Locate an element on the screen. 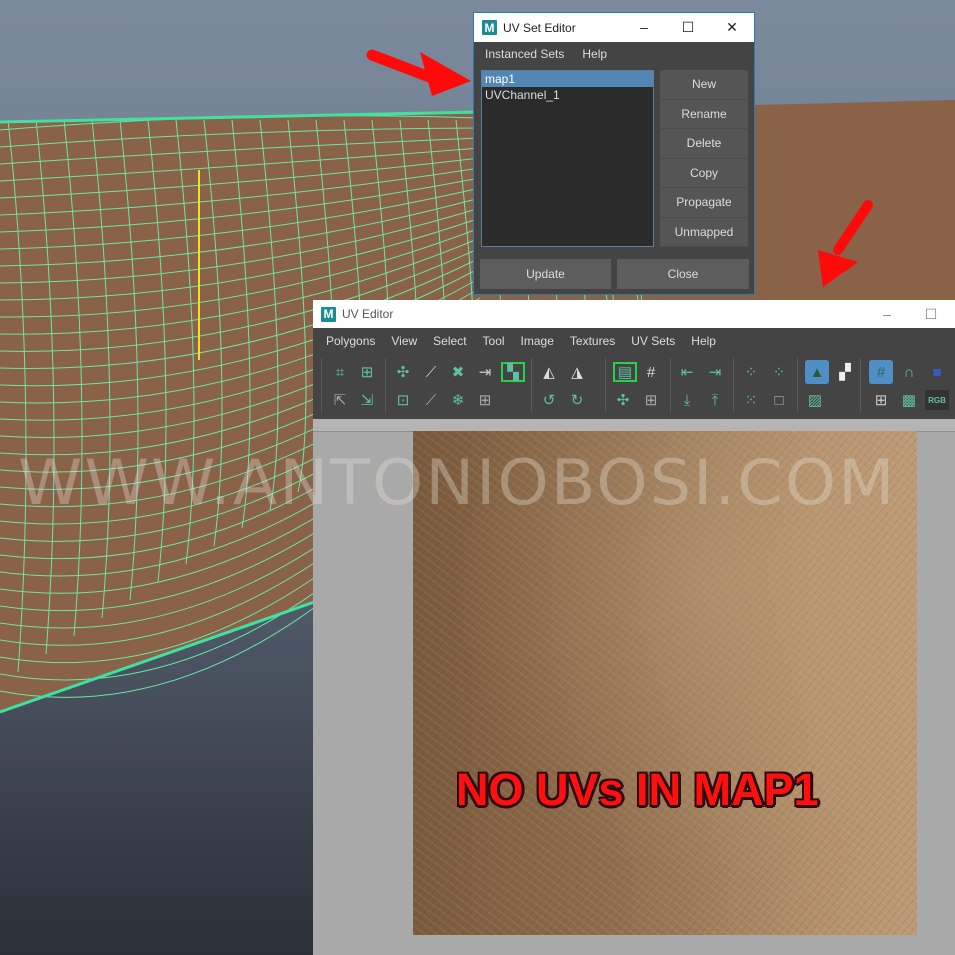 This screenshot has width=955, height=955. arrow-icon-right is located at coordinates (845, 243).